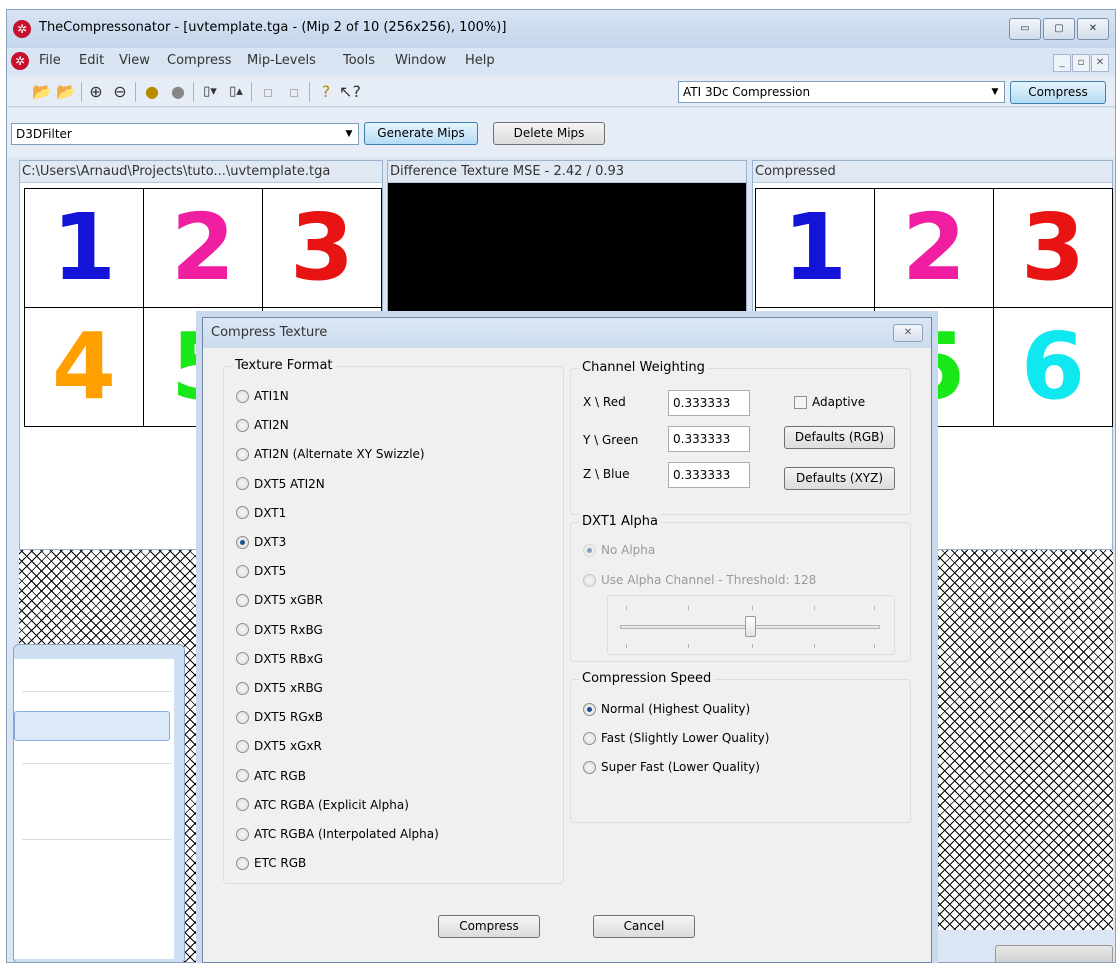  I want to click on dxt1-alpha-label: DXT1 Alpha, so click(620, 521).